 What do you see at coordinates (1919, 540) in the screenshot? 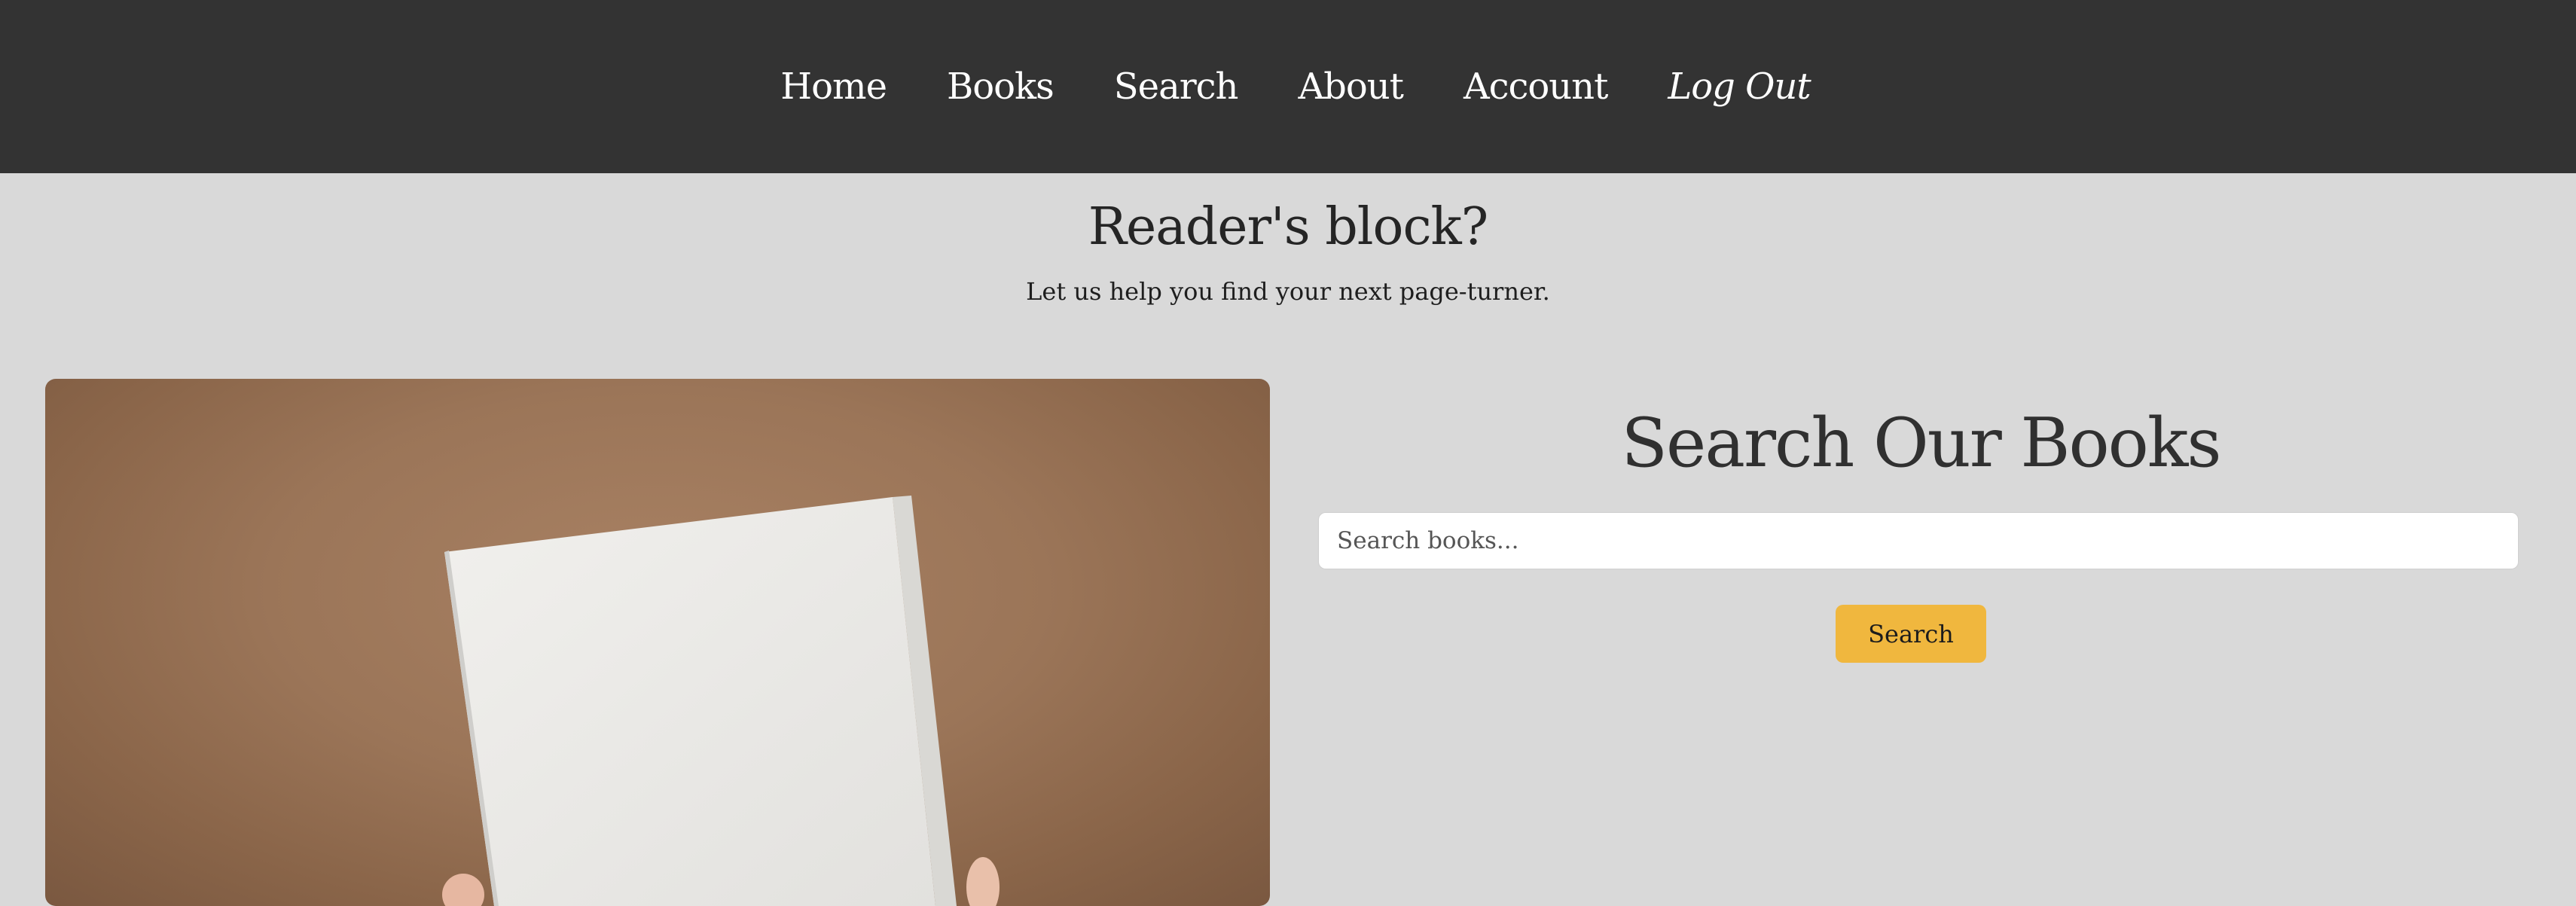
I see `search-input` at bounding box center [1919, 540].